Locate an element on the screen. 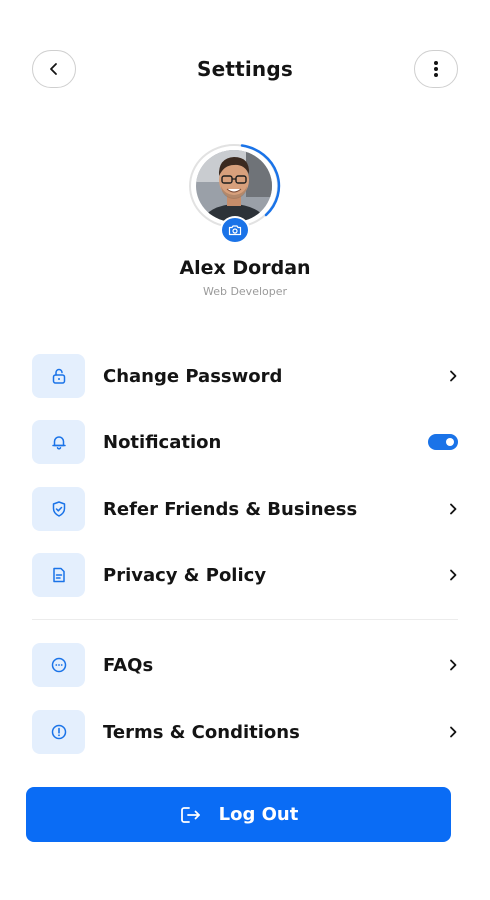 This screenshot has height=900, width=490. logout-icon is located at coordinates (190, 814).